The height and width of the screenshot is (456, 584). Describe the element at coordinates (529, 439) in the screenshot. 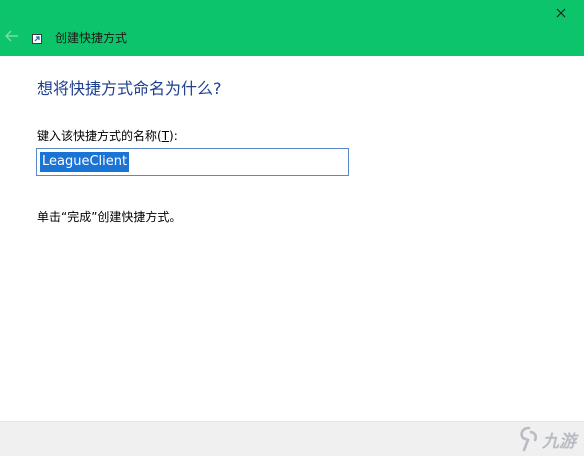

I see `watermark-logo-icon` at that location.